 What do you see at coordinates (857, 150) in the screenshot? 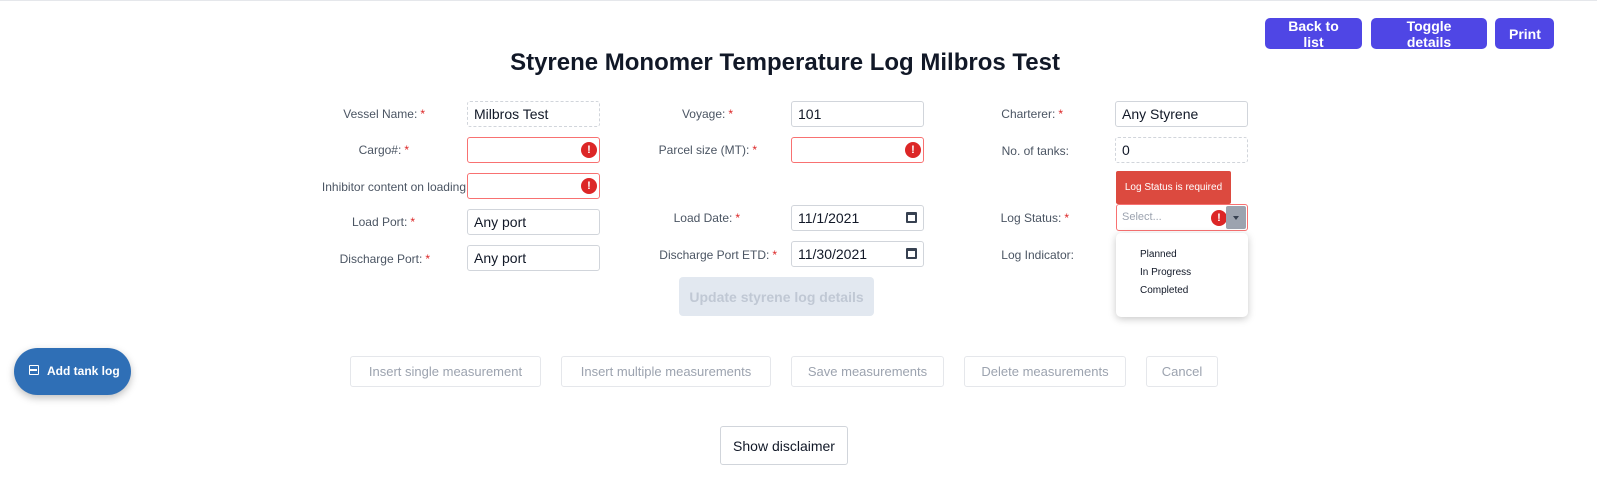
I see `parcel-size-field: !` at bounding box center [857, 150].